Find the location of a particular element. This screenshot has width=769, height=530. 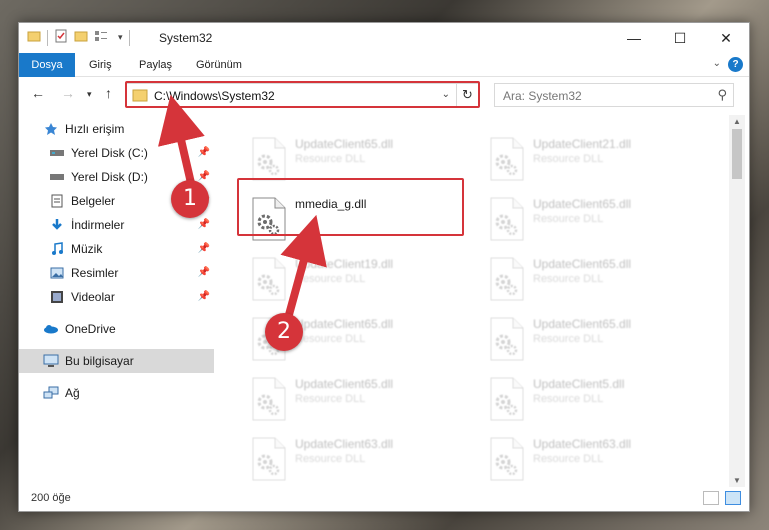

file-highlight-box is located at coordinates (350, 207).